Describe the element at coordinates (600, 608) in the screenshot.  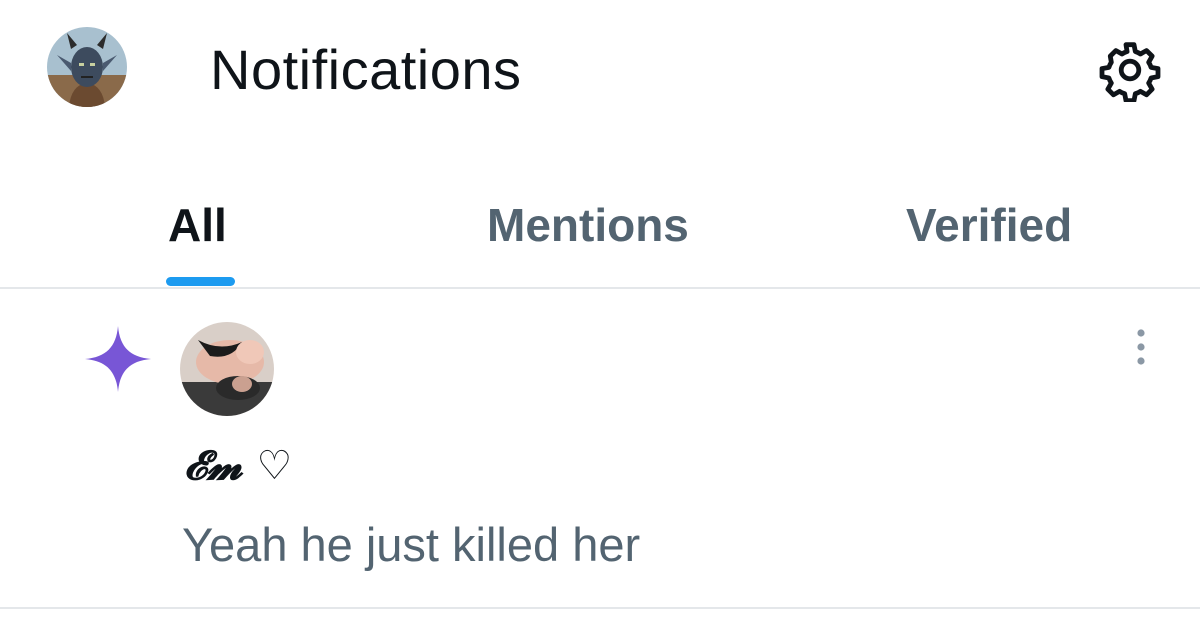
I see `notification-divider` at that location.